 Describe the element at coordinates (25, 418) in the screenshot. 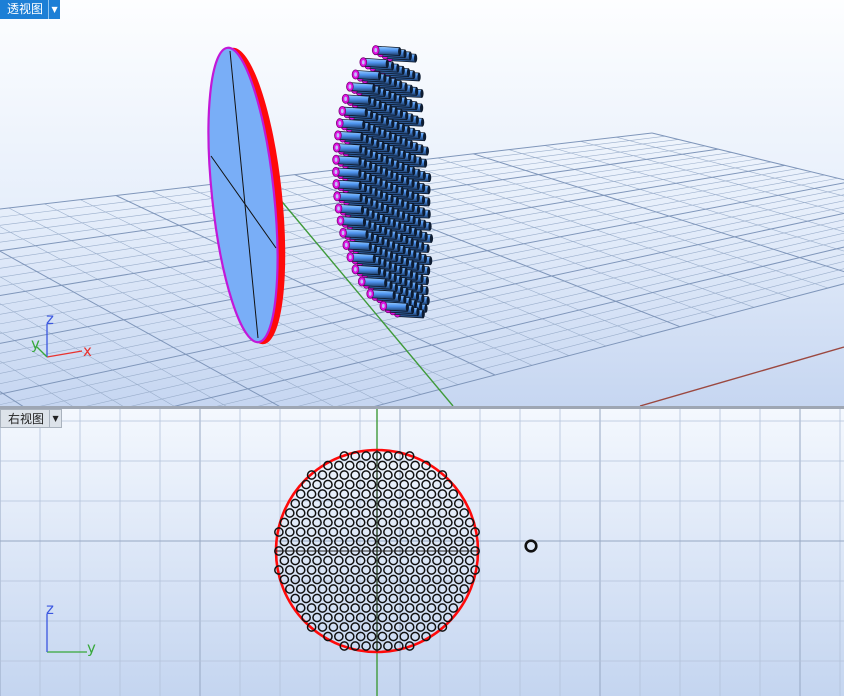

I see `viewport-title: 右视图` at that location.